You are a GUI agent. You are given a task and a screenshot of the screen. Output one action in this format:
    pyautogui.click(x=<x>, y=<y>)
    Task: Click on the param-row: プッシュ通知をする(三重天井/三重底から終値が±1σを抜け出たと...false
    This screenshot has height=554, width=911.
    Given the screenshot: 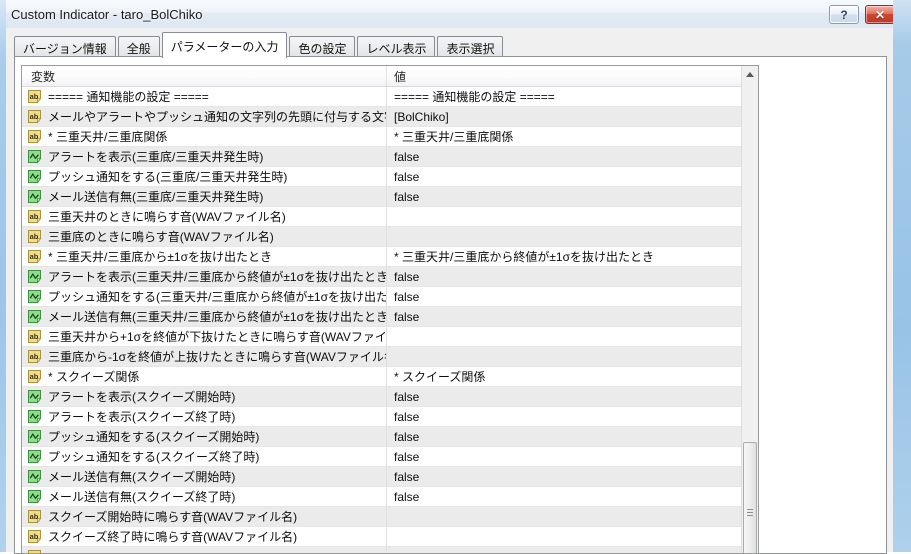 What is the action you would take?
    pyautogui.click(x=381, y=297)
    